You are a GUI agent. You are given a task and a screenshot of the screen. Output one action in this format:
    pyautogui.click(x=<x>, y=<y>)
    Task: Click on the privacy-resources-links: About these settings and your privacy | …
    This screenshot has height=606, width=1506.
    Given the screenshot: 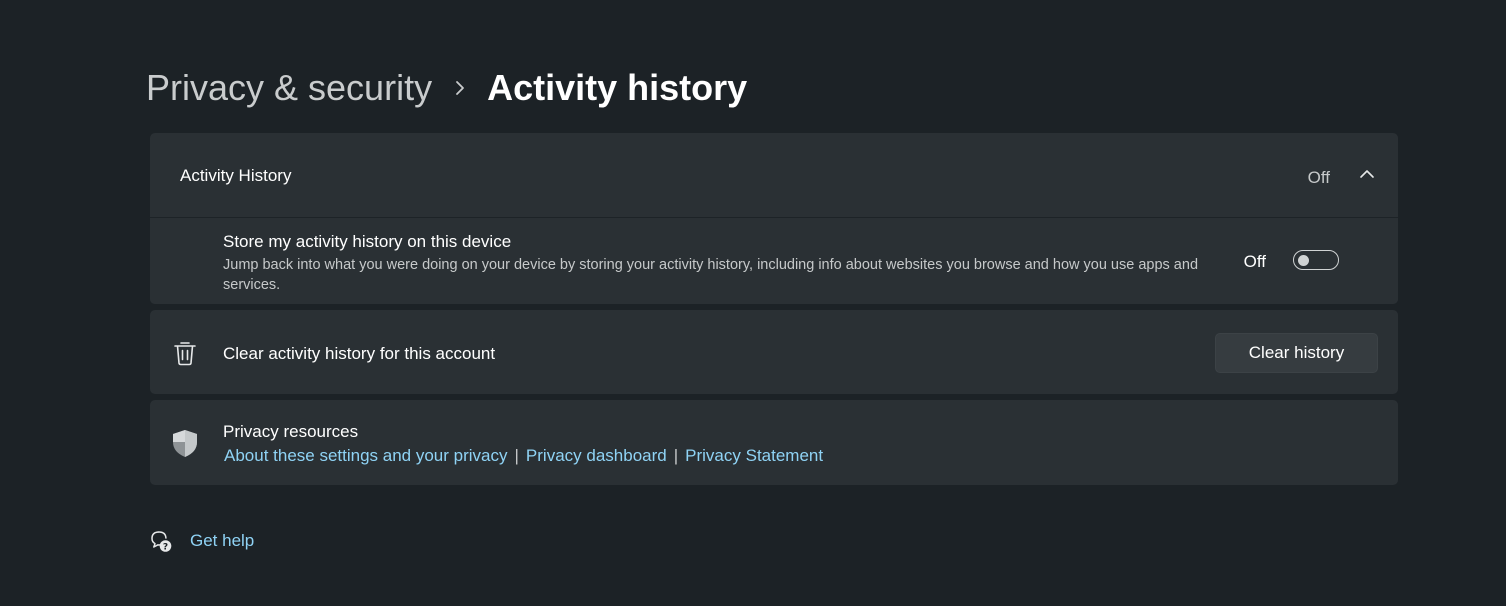 What is the action you would take?
    pyautogui.click(x=523, y=456)
    